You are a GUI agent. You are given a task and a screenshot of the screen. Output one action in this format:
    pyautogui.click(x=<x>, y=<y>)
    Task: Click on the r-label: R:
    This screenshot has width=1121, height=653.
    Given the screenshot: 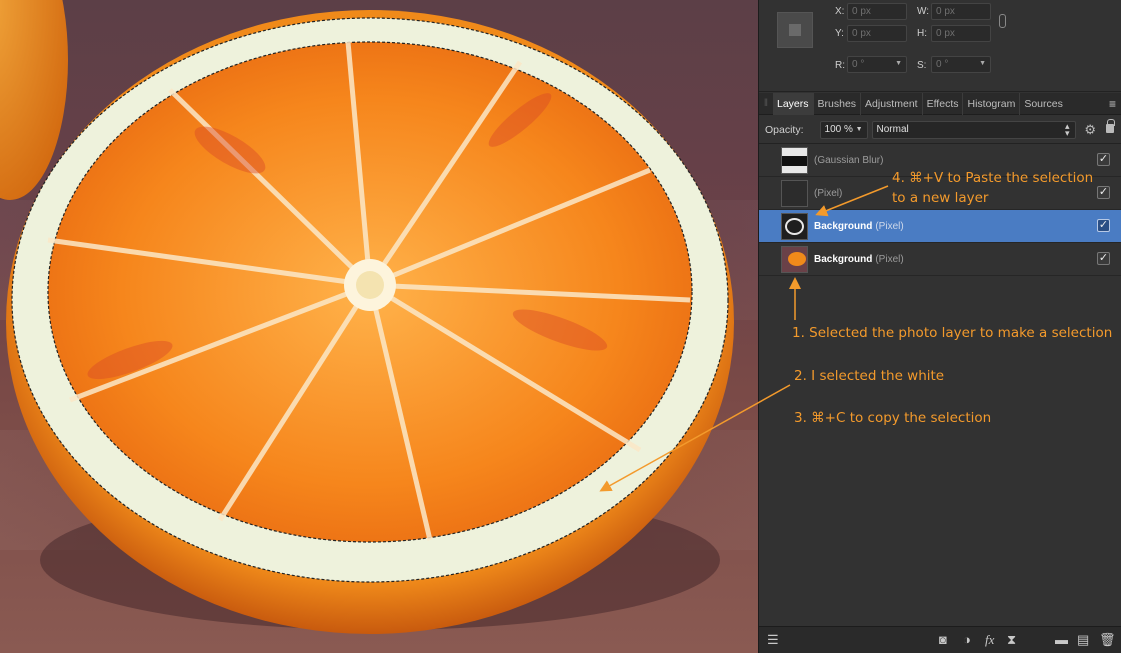 What is the action you would take?
    pyautogui.click(x=840, y=65)
    